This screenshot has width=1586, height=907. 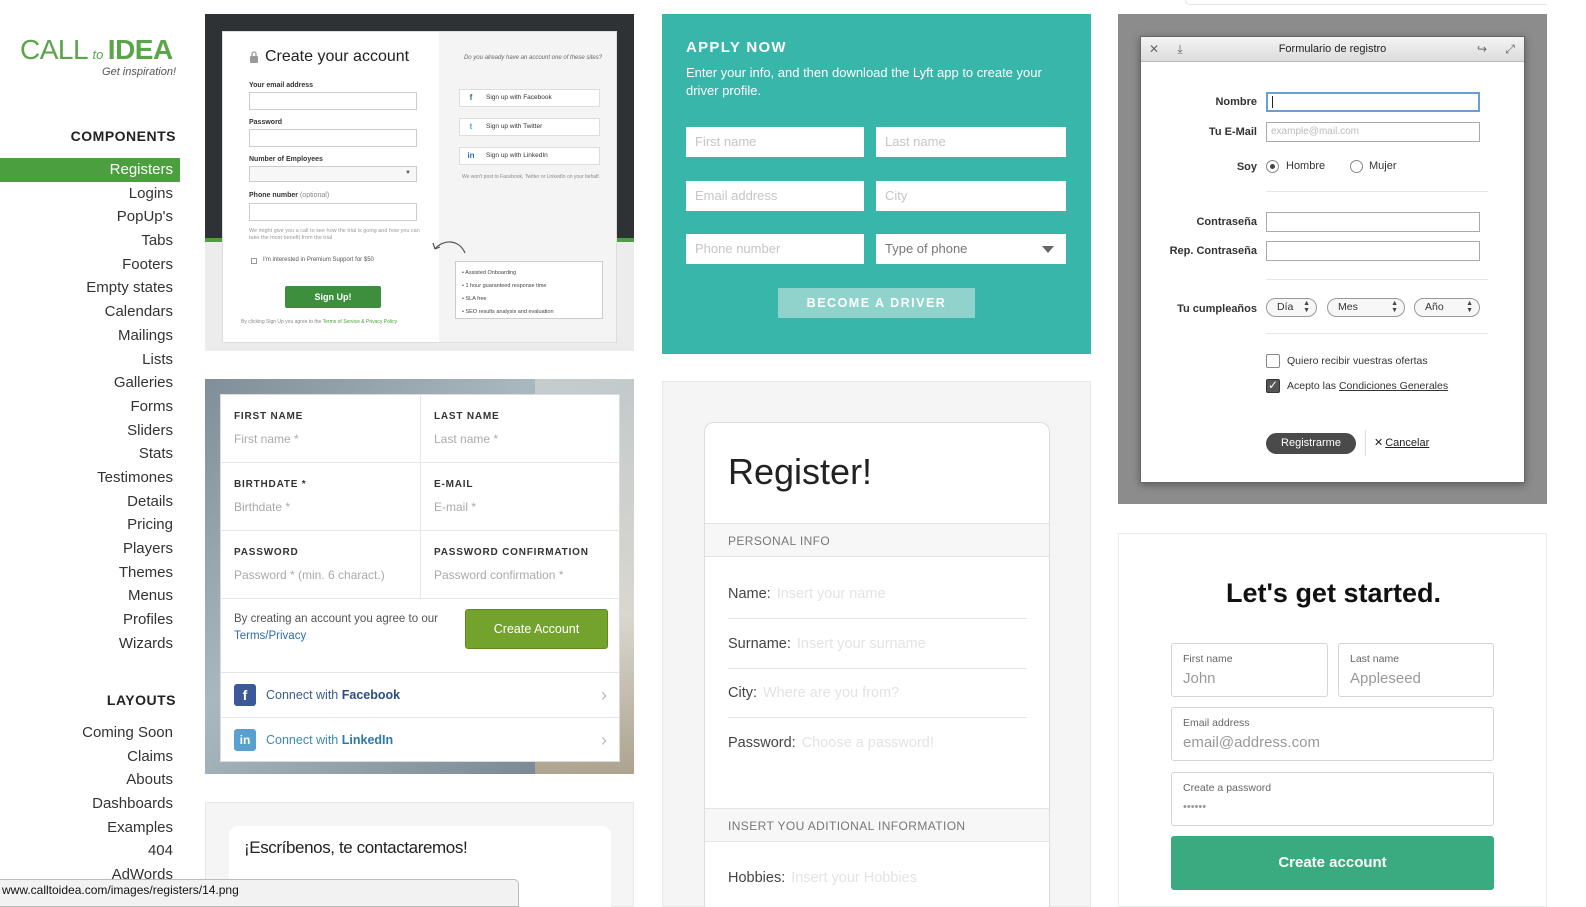 I want to click on sidebar-item: Tabs, so click(x=90, y=241).